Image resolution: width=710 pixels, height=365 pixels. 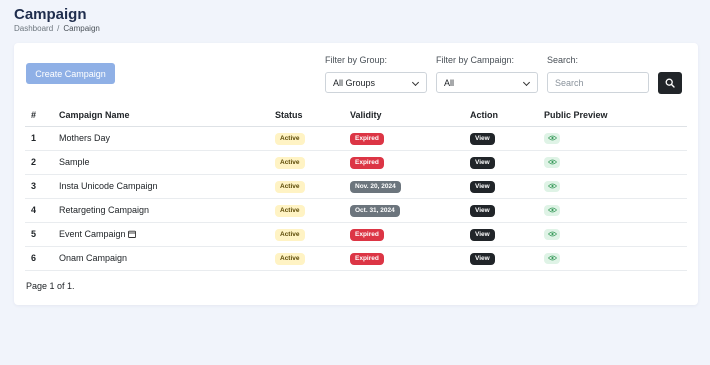 I want to click on campaign-name-cell: Mothers Day, so click(x=167, y=138).